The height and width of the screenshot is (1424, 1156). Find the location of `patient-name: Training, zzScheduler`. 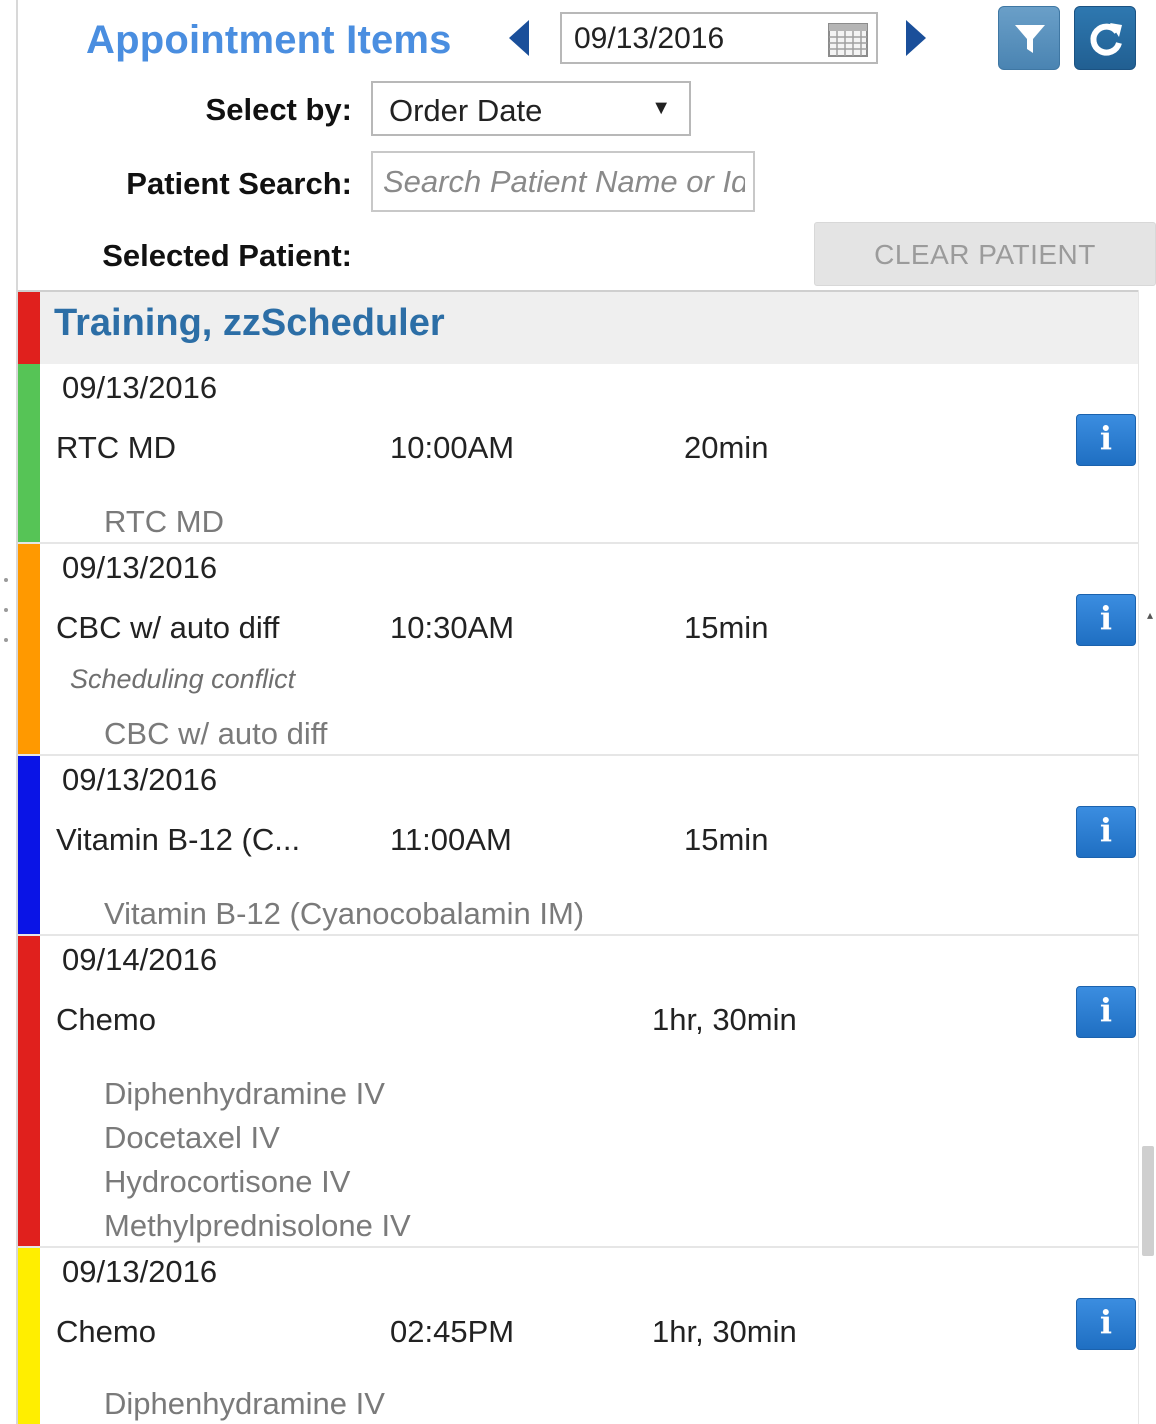

patient-name: Training, zzScheduler is located at coordinates (249, 323).